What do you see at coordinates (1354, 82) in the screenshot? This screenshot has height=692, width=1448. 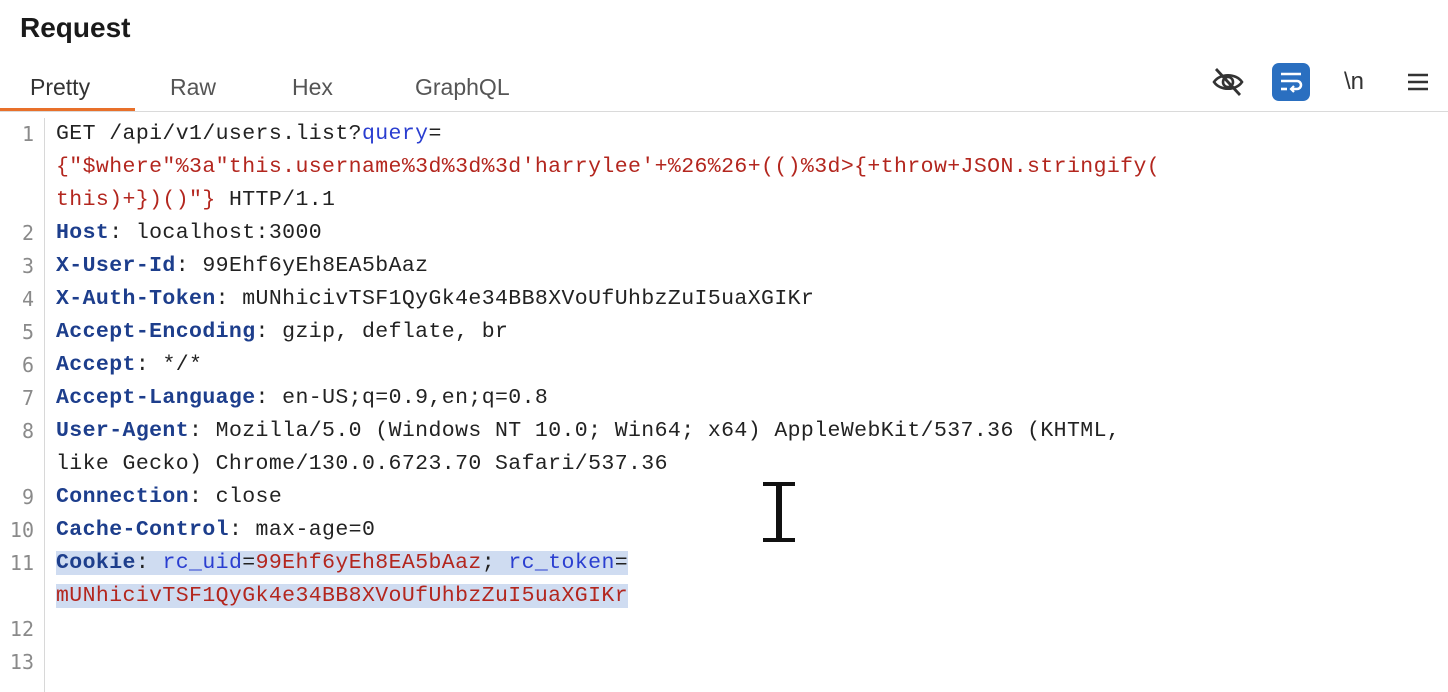 I see `newline-toggle-icon: \n` at bounding box center [1354, 82].